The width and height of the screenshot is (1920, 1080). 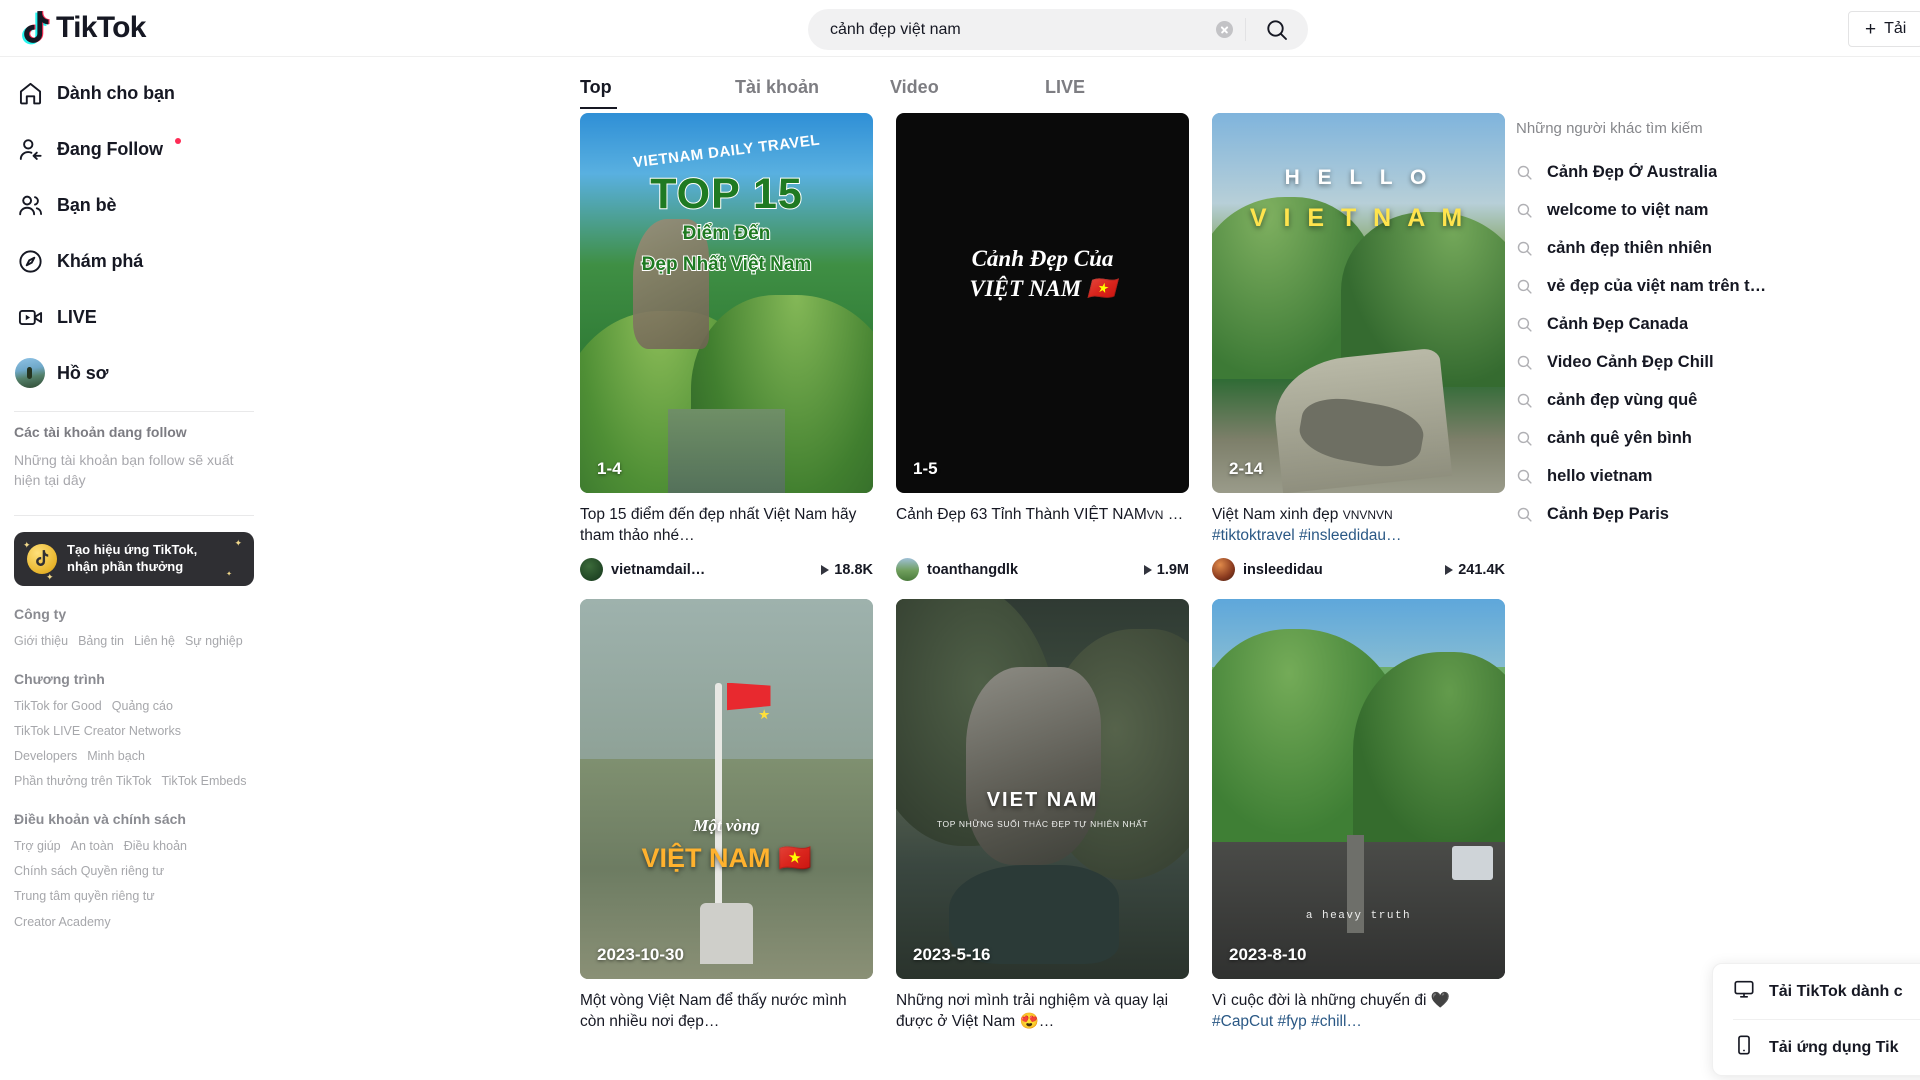 I want to click on footer-link: Quảng cáo, so click(x=142, y=706).